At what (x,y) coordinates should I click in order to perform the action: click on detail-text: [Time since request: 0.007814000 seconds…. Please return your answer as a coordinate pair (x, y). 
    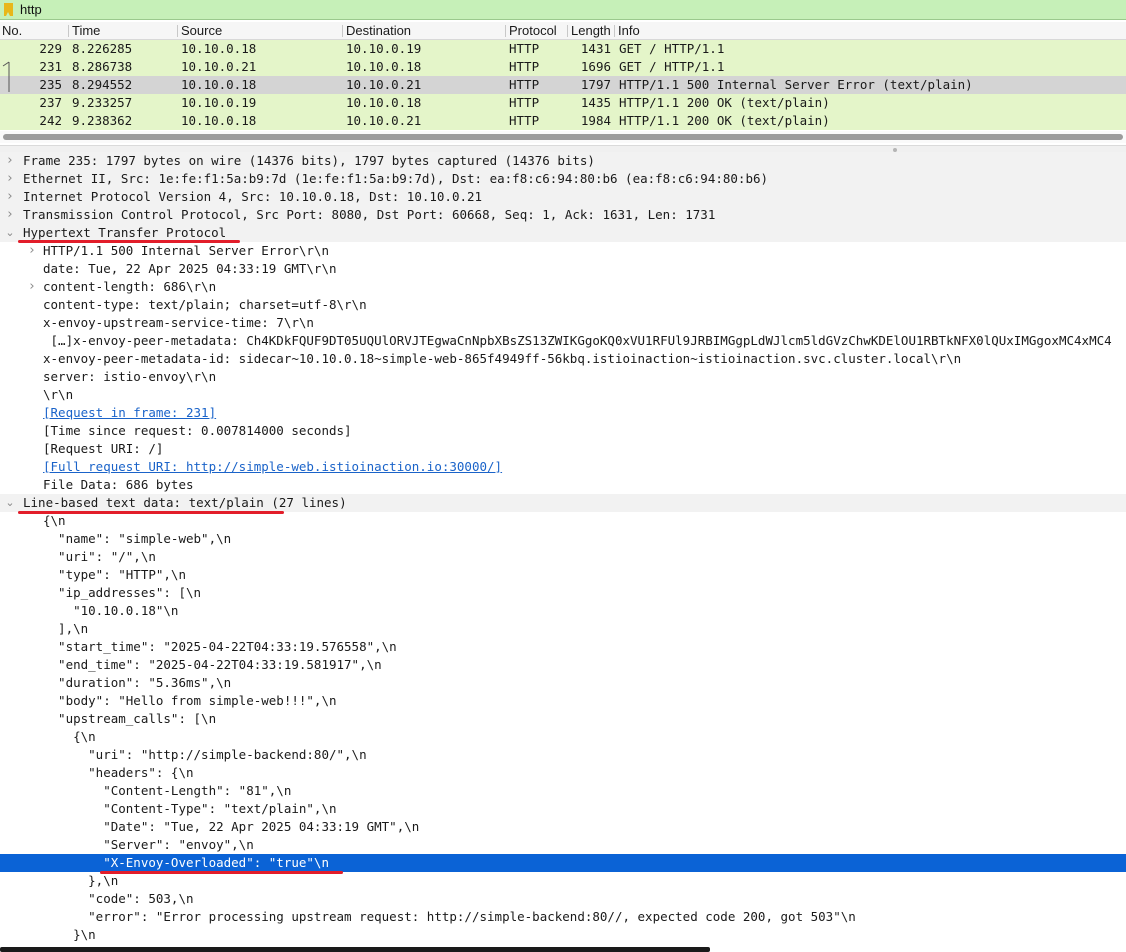
    Looking at the image, I should click on (197, 430).